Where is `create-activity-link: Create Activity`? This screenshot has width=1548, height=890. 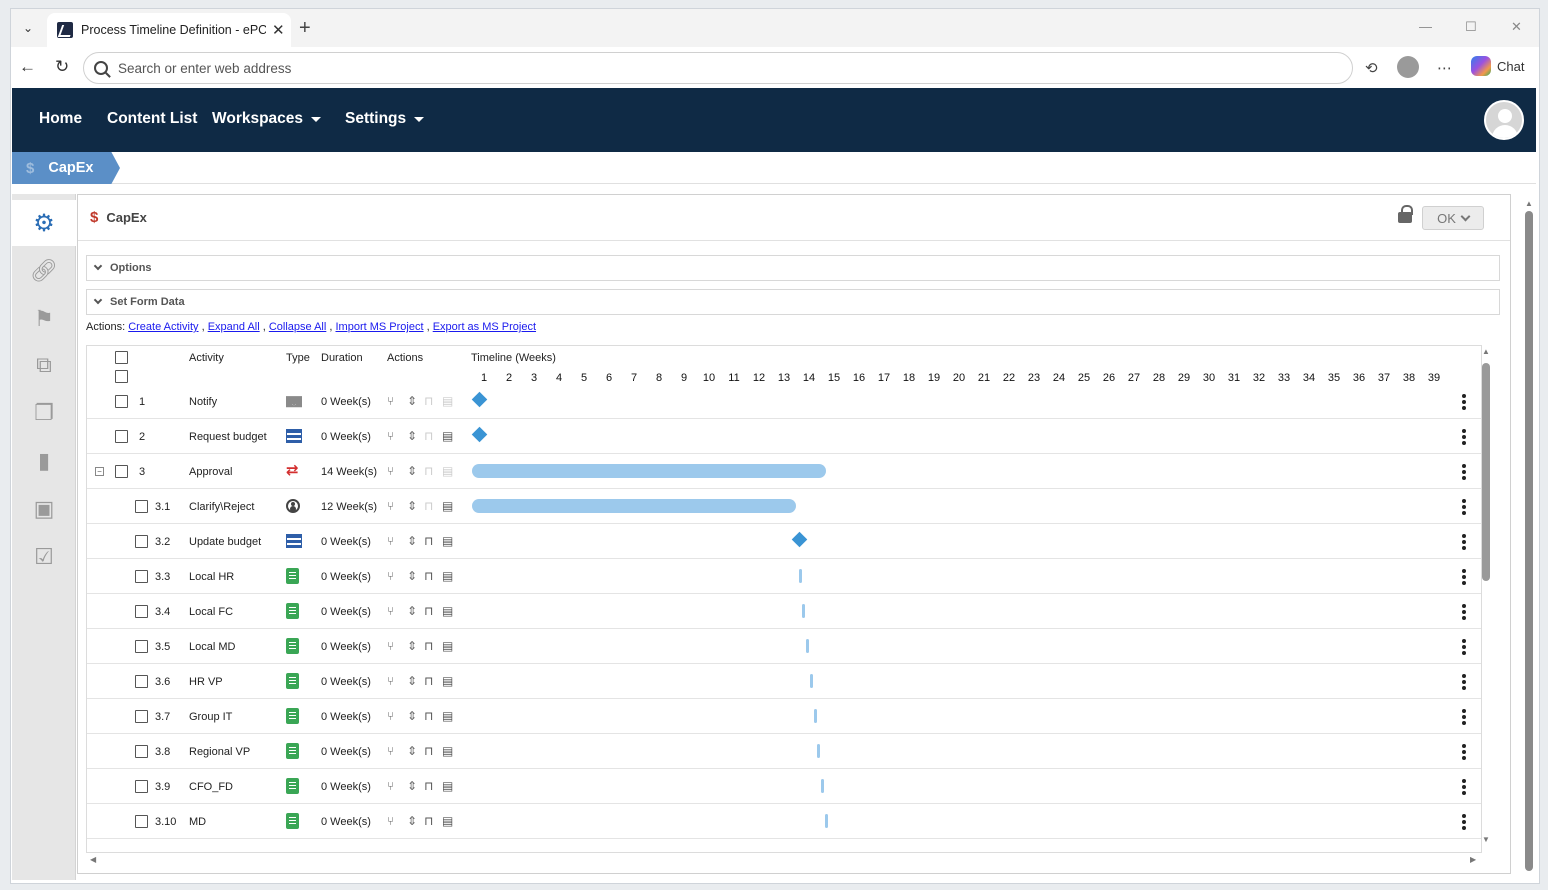
create-activity-link: Create Activity is located at coordinates (163, 327).